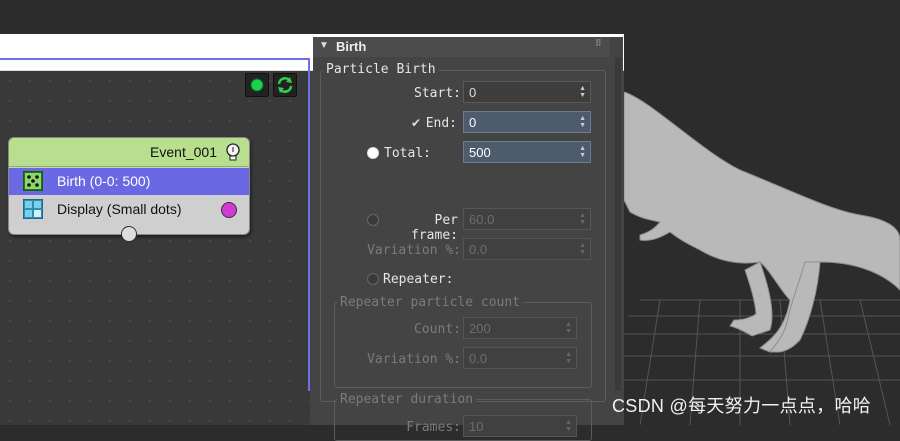 This screenshot has height=441, width=900. What do you see at coordinates (478, 249) in the screenshot?
I see `variation-value: 0.0` at bounding box center [478, 249].